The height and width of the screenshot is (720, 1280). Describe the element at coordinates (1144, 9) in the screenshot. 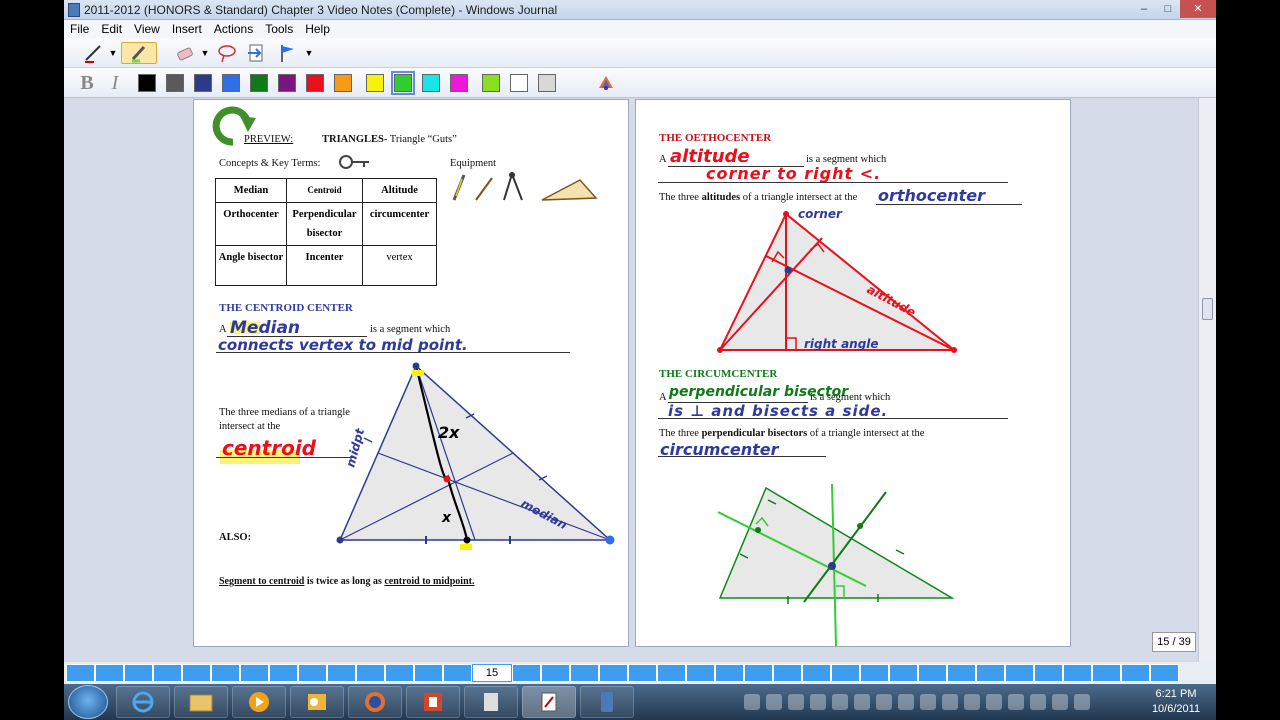

I see `minimize-button: –` at that location.